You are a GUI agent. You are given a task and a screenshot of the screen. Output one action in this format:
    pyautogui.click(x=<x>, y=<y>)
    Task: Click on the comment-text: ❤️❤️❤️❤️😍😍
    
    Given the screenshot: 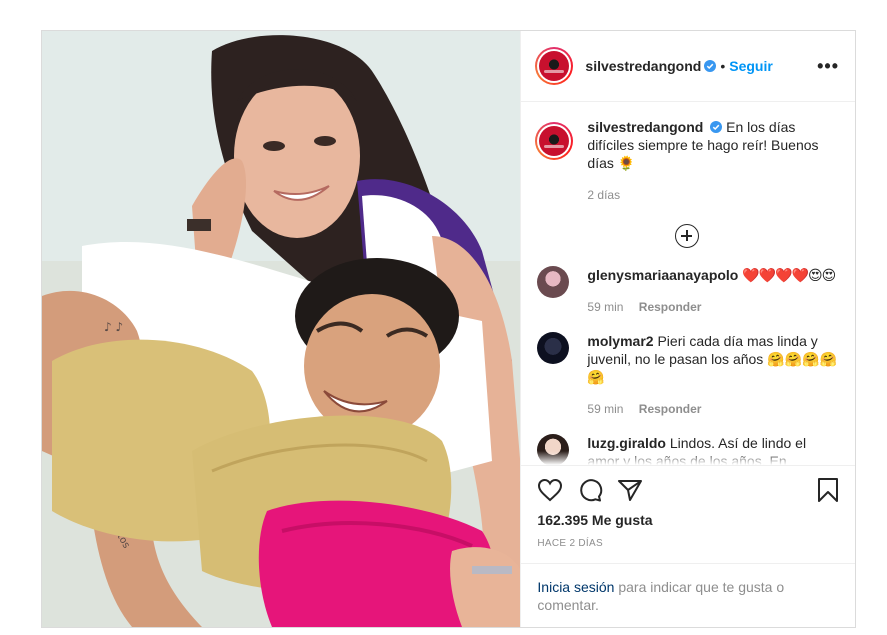 What is the action you would take?
    pyautogui.click(x=789, y=275)
    